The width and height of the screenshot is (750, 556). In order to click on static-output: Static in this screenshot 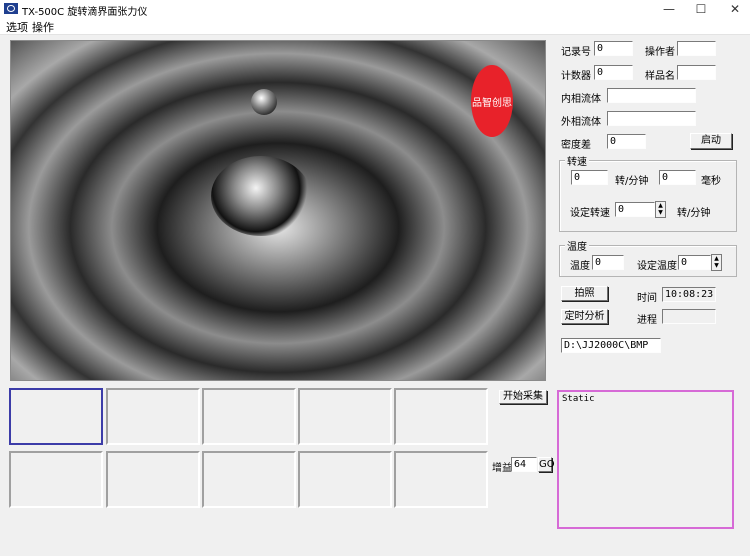, I will do `click(645, 459)`.